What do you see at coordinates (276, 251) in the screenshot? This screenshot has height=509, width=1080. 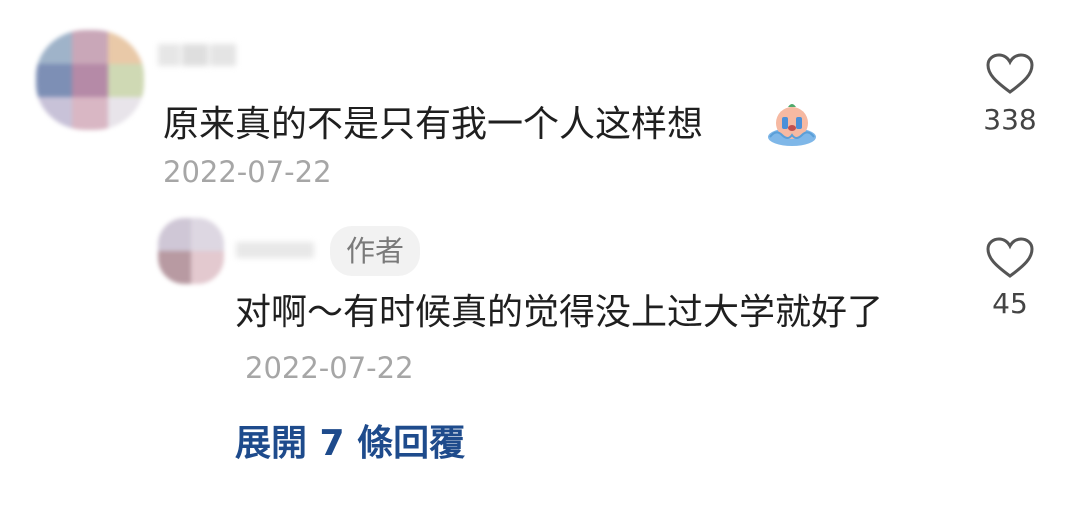 I see `reply-username` at bounding box center [276, 251].